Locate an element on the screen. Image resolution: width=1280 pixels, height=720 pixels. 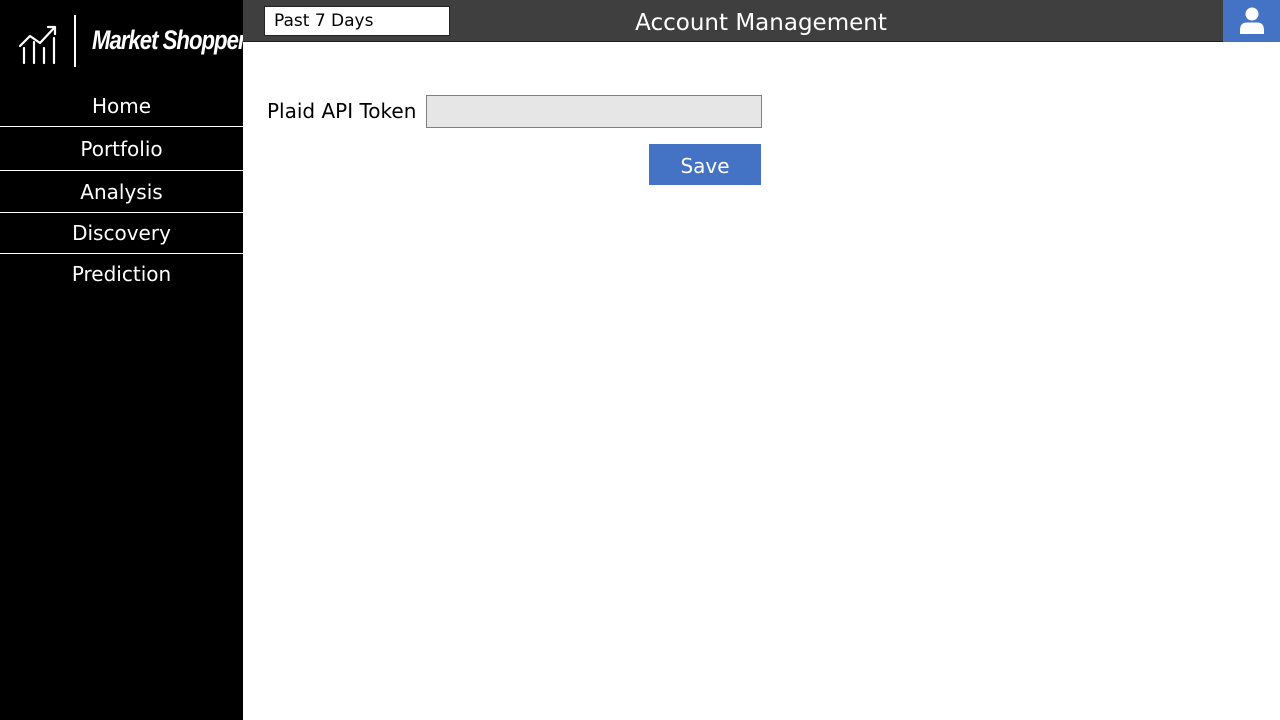
sidebar-item-prediction: Prediction is located at coordinates (121, 274).